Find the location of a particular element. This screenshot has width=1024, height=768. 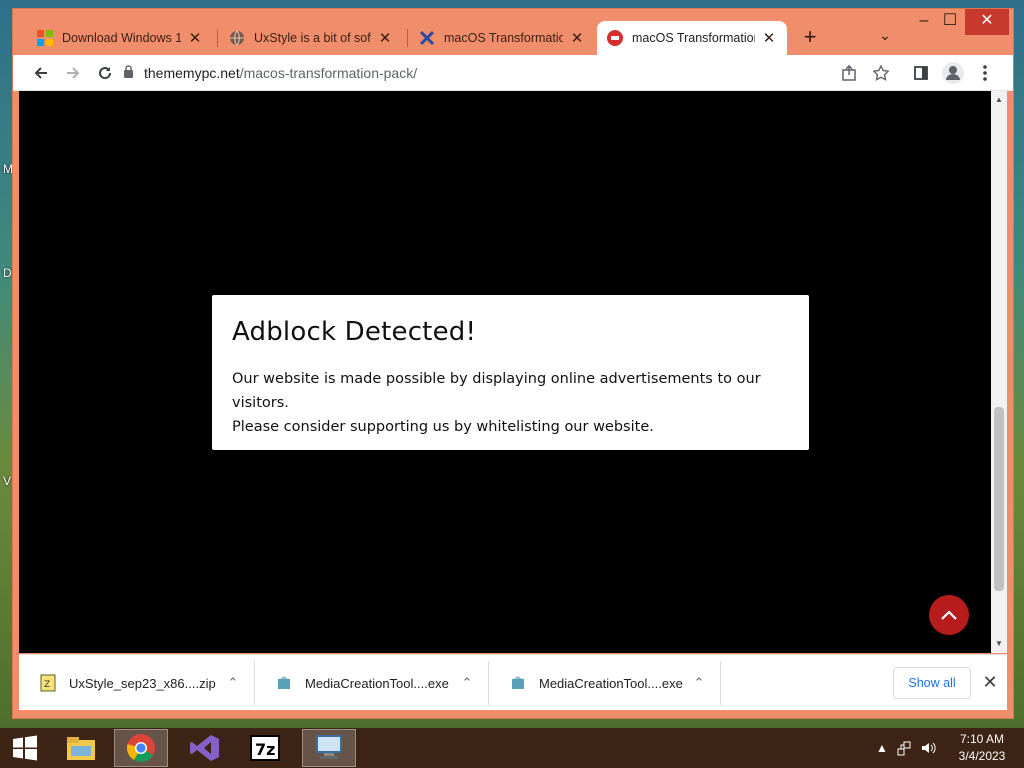

scroll-to-top-button is located at coordinates (949, 615).